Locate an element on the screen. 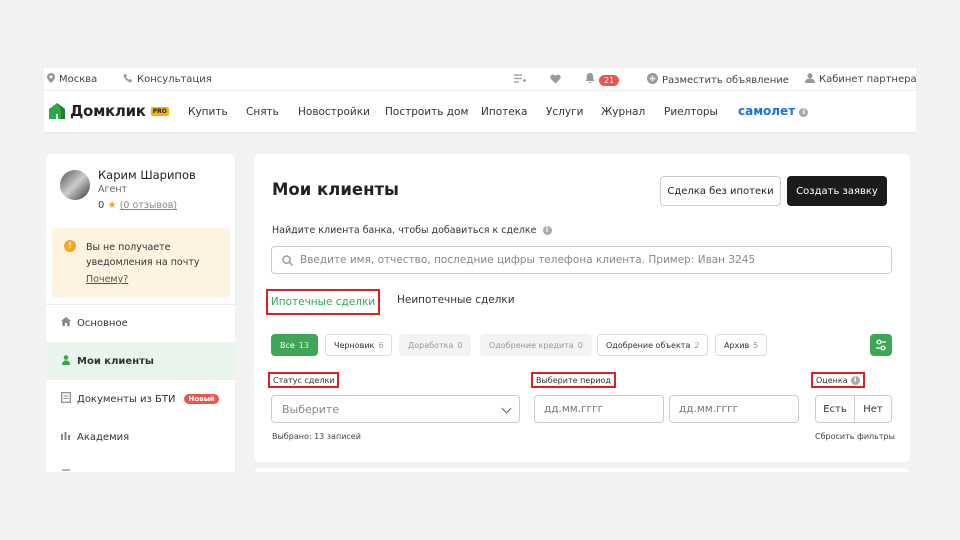 Image resolution: width=960 pixels, height=540 pixels. warning-text: Вы не получаете уведомления на почту is located at coordinates (143, 255).